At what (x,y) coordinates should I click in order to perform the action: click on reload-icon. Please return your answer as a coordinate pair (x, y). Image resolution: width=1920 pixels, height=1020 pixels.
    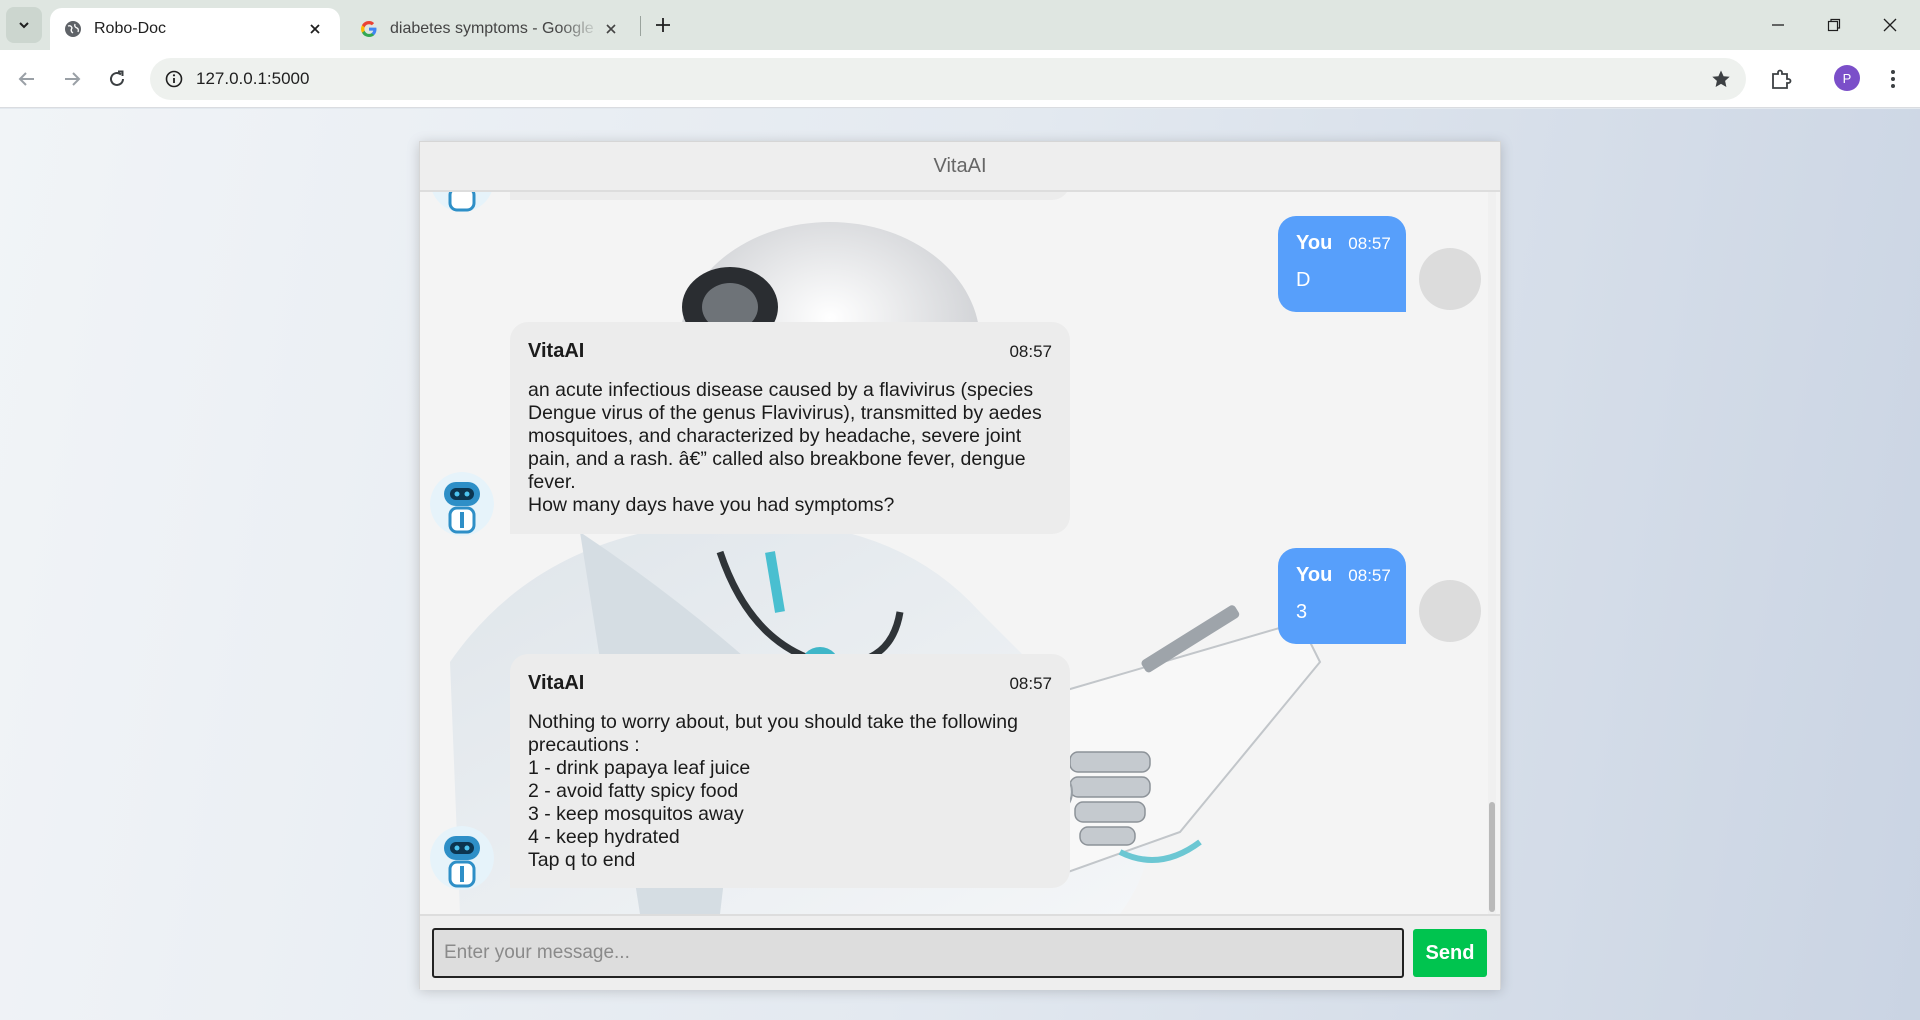
    Looking at the image, I should click on (117, 78).